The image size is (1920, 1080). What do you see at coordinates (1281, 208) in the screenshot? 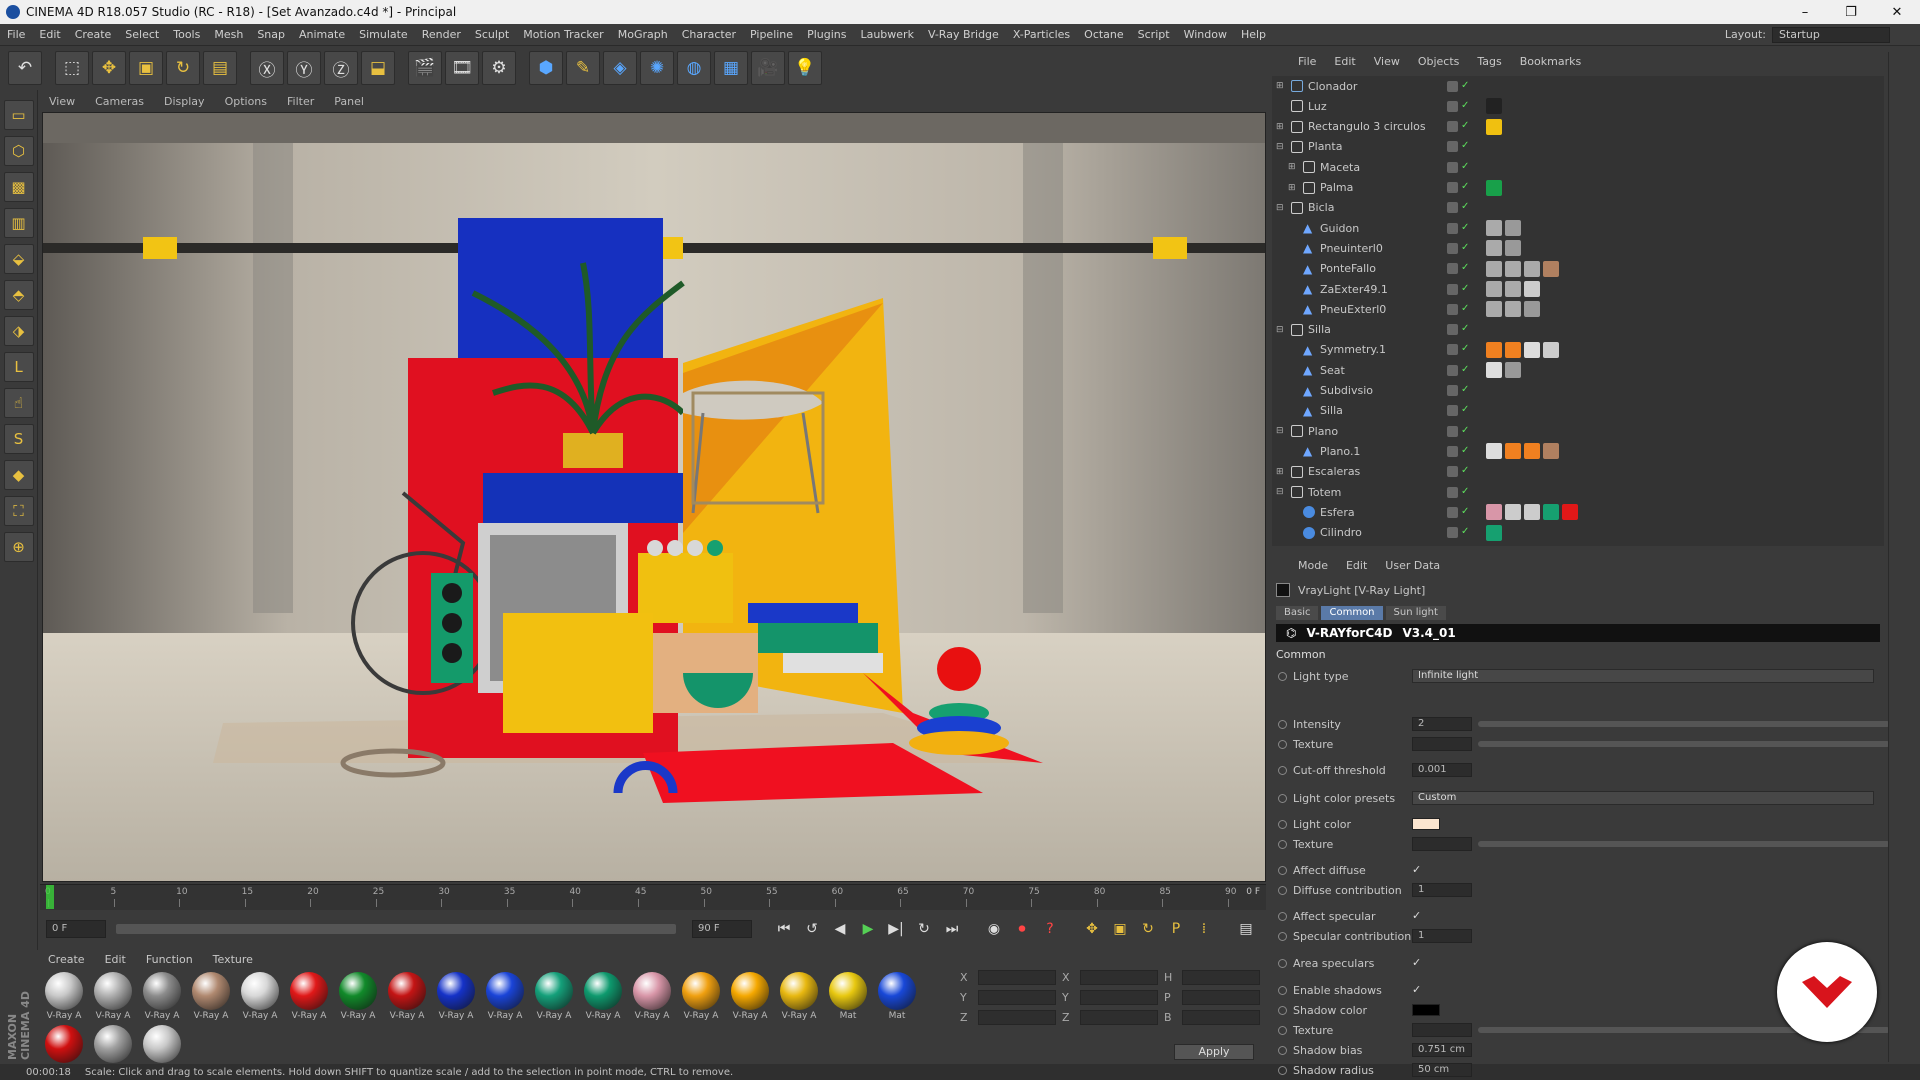
I see `collapse-icon: ⊟` at bounding box center [1281, 208].